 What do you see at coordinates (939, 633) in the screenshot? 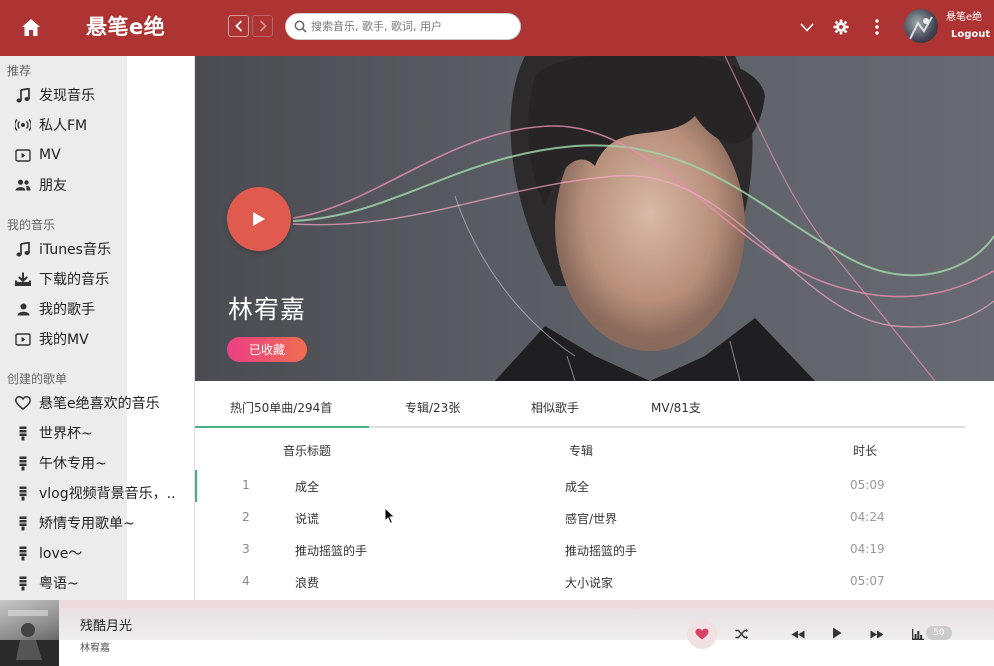
I see `volume-level: 50` at bounding box center [939, 633].